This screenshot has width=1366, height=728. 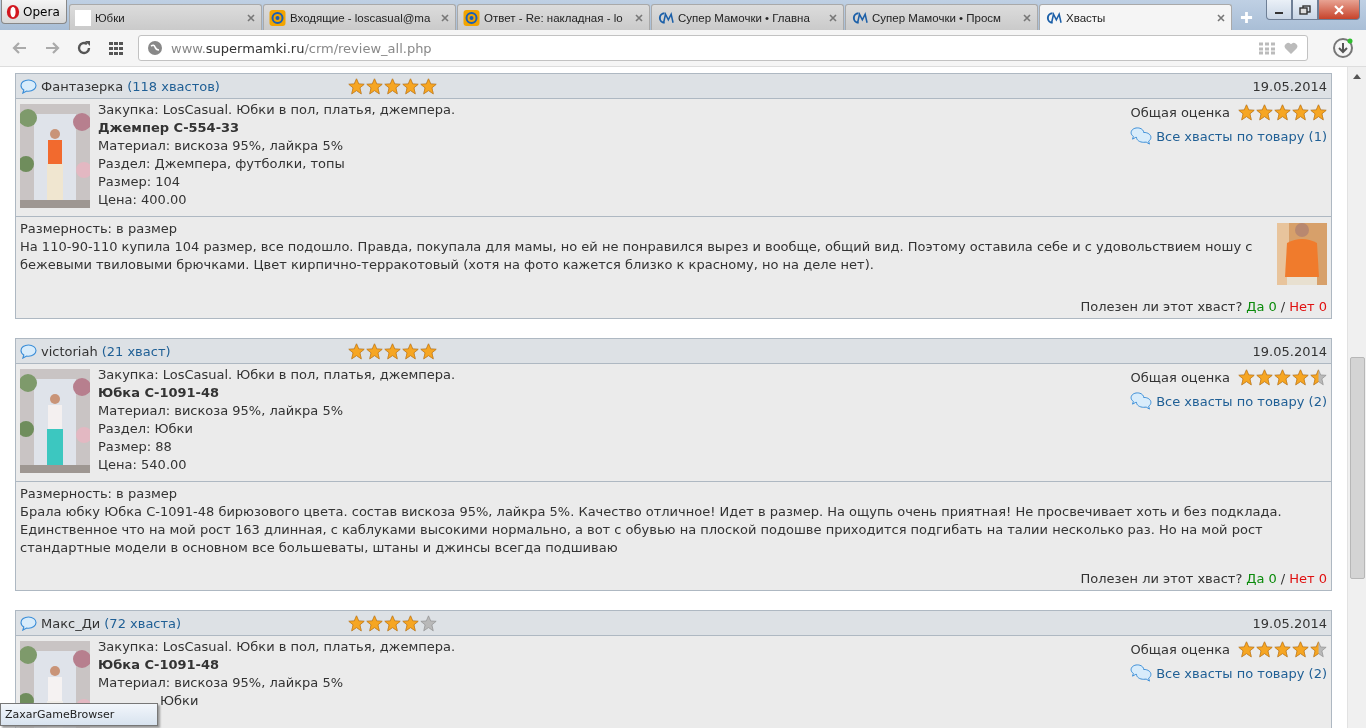 I want to click on product-detail: Размер: 104, so click(x=140, y=182).